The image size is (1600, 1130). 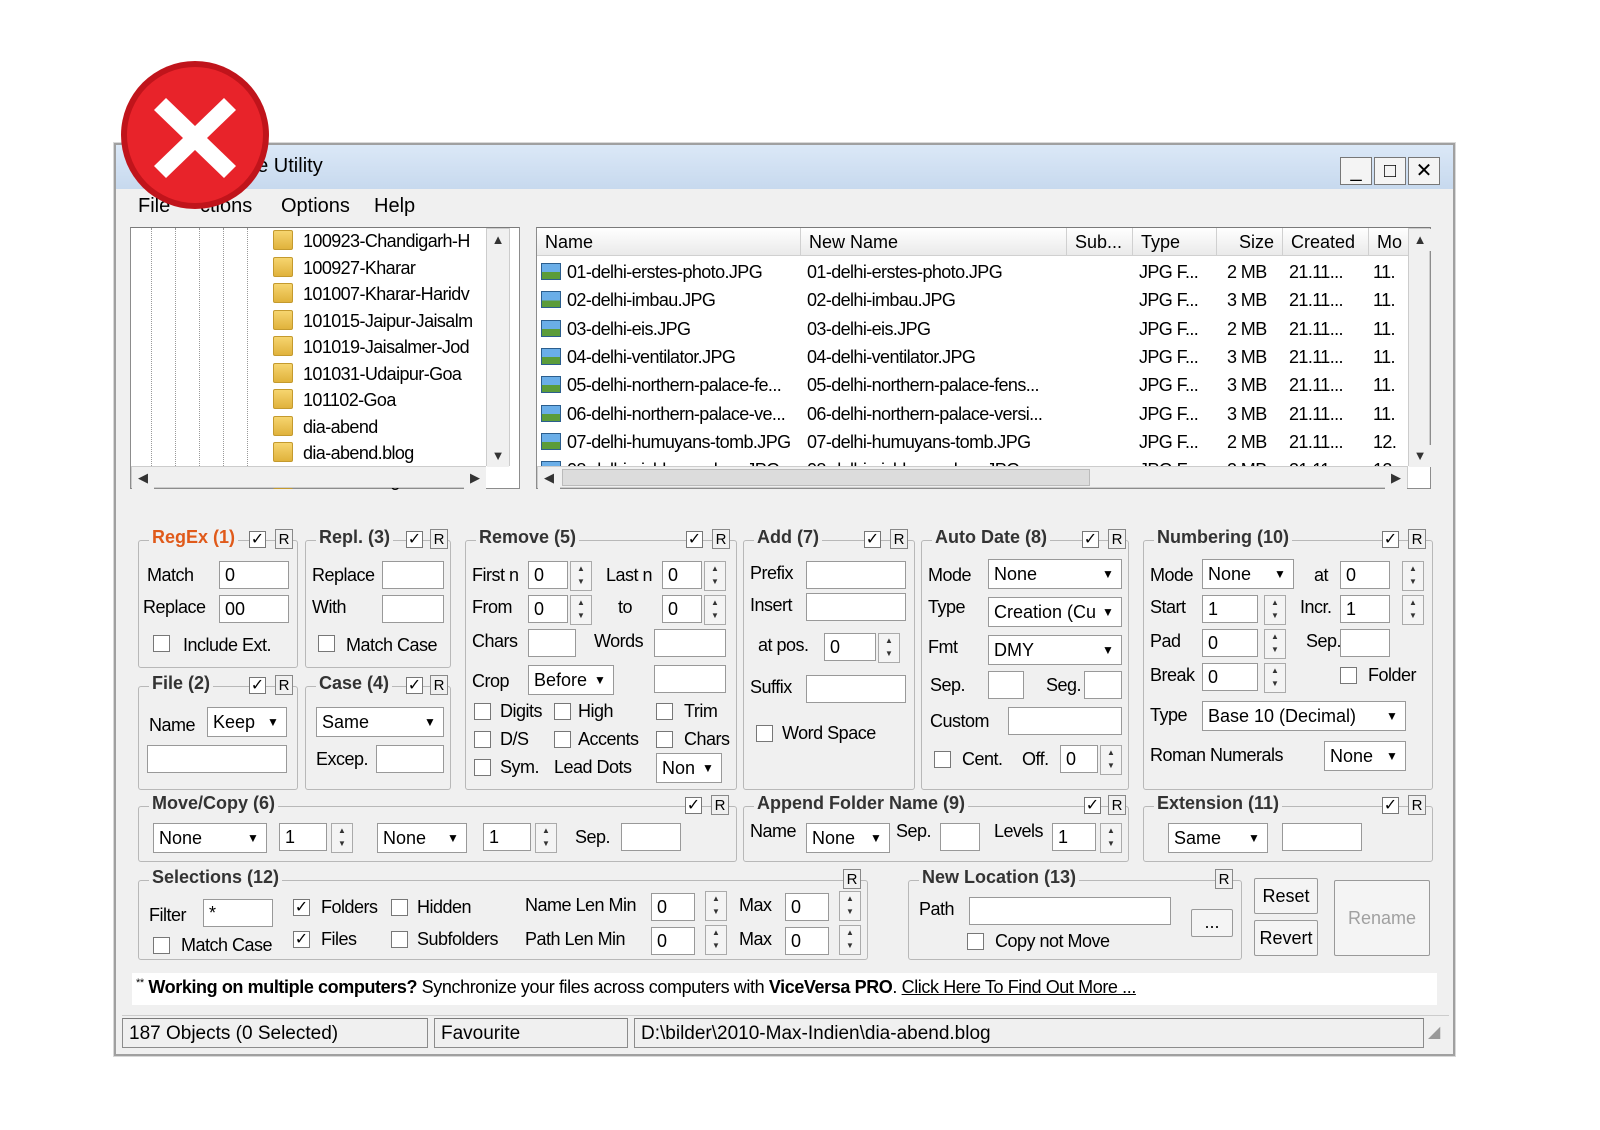 What do you see at coordinates (856, 607) in the screenshot?
I see `insert-input` at bounding box center [856, 607].